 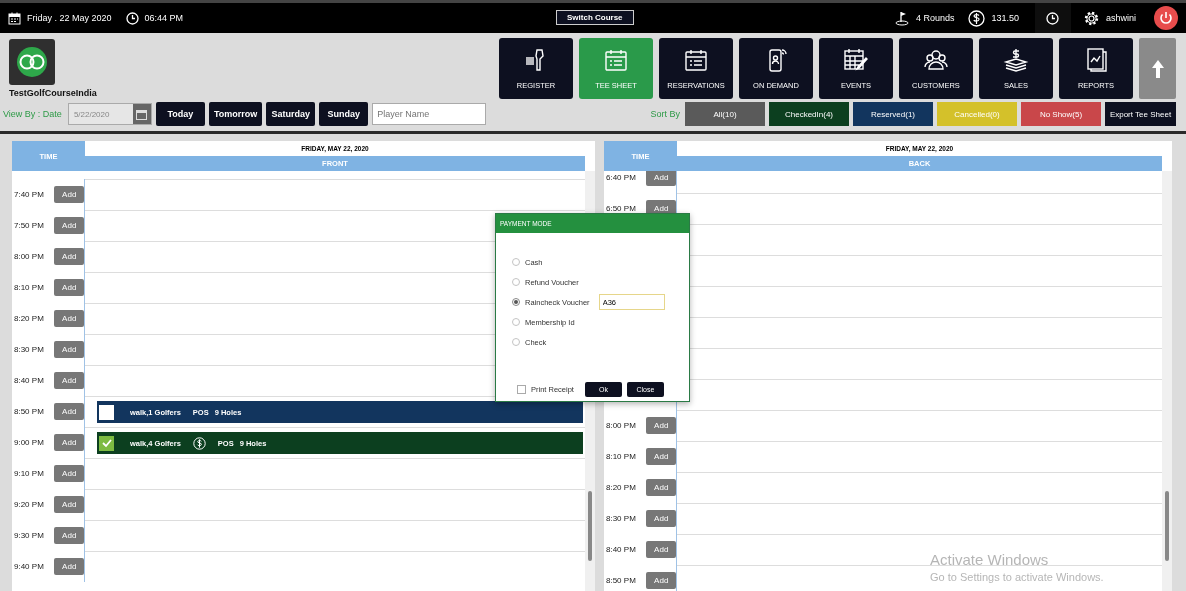 What do you see at coordinates (69, 18) in the screenshot?
I see `current-date: Friday . 22 May 2020` at bounding box center [69, 18].